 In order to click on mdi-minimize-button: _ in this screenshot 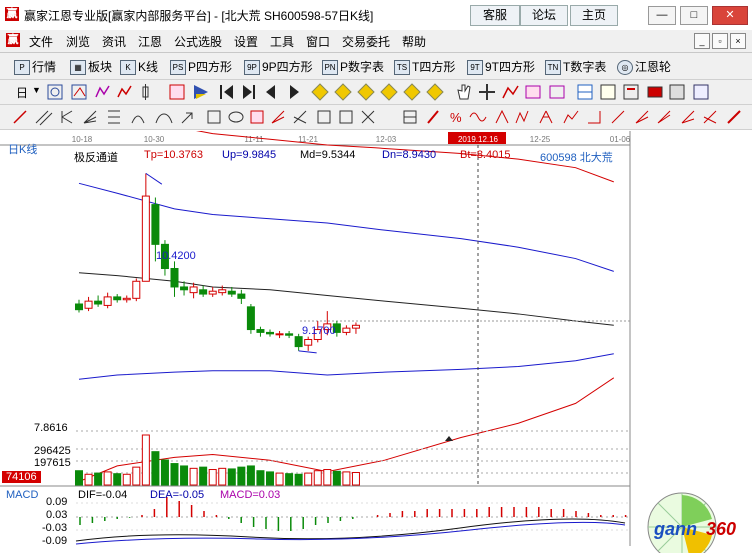, I will do `click(702, 41)`.